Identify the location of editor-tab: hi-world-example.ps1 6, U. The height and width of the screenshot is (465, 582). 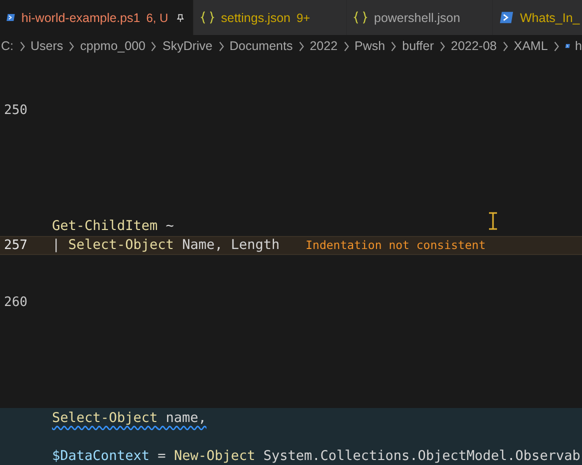
(97, 17).